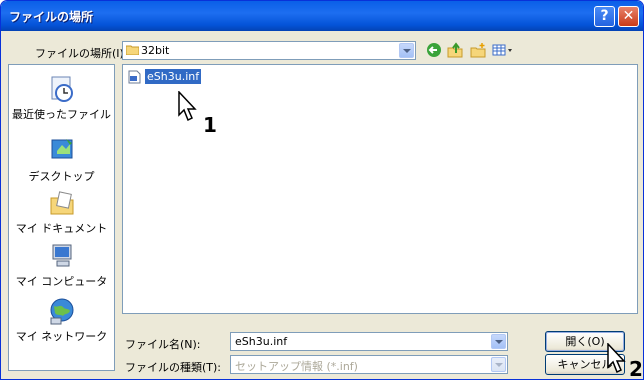  I want to click on places-item-desktop: デスクトップ, so click(61, 160).